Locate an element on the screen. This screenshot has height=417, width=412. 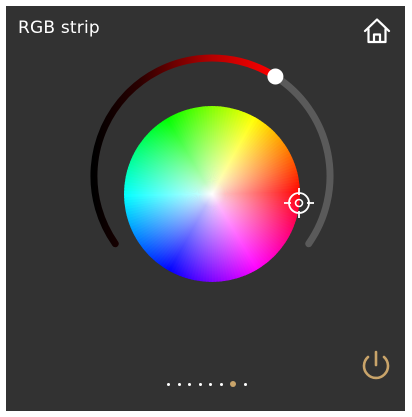
power-icon is located at coordinates (376, 365).